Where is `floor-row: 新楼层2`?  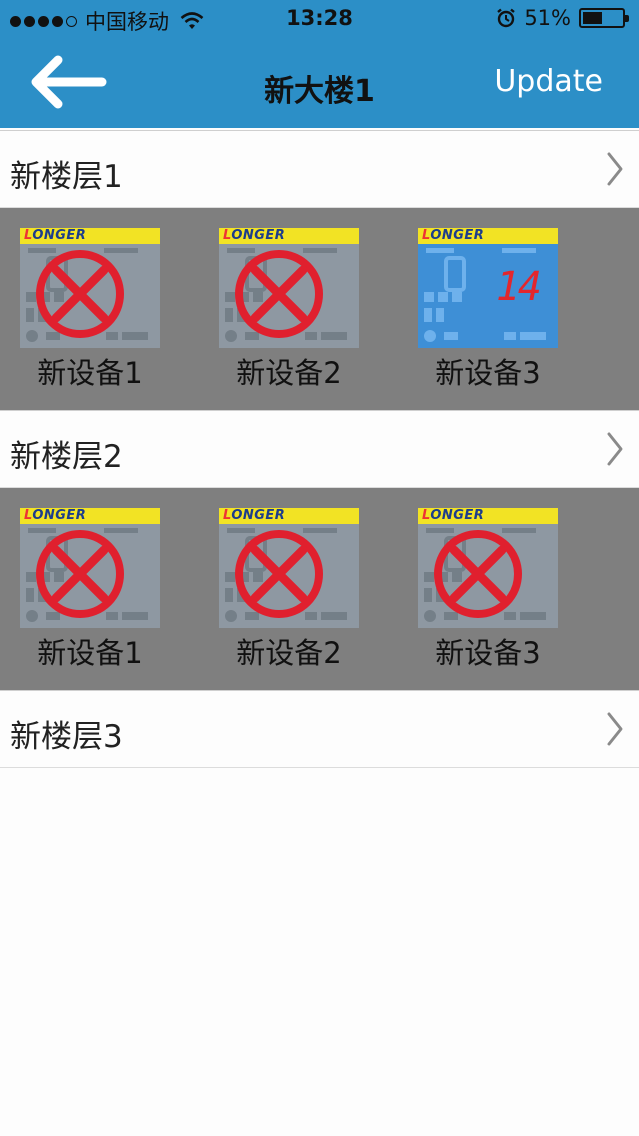 floor-row: 新楼层2 is located at coordinates (319, 449).